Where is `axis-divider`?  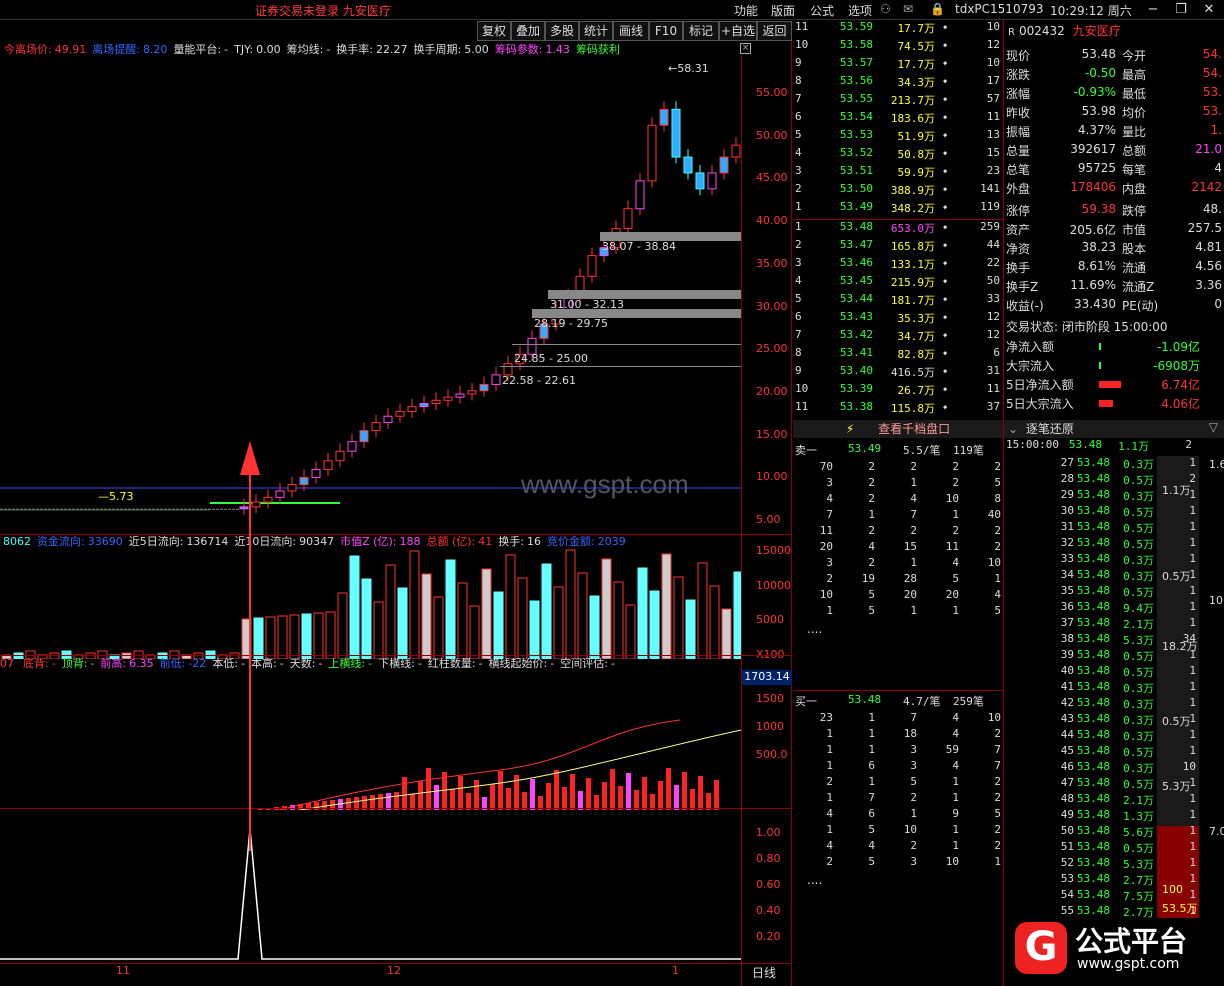 axis-divider is located at coordinates (741, 520).